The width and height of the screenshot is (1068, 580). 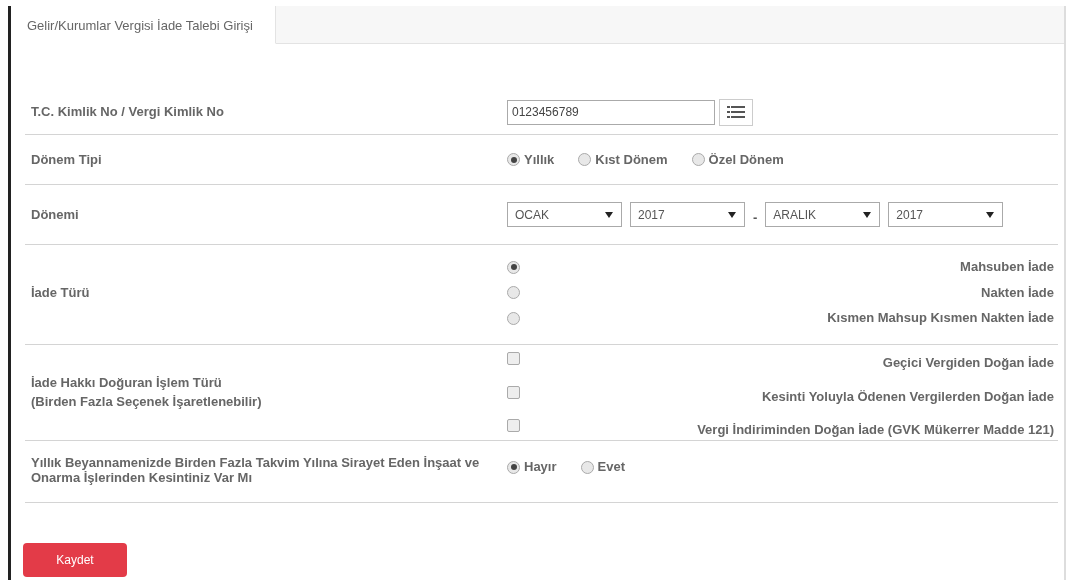 I want to click on option-label: Kesinti Yoluyla Ödenen Vergilerden Doğan İade, so click(x=907, y=396).